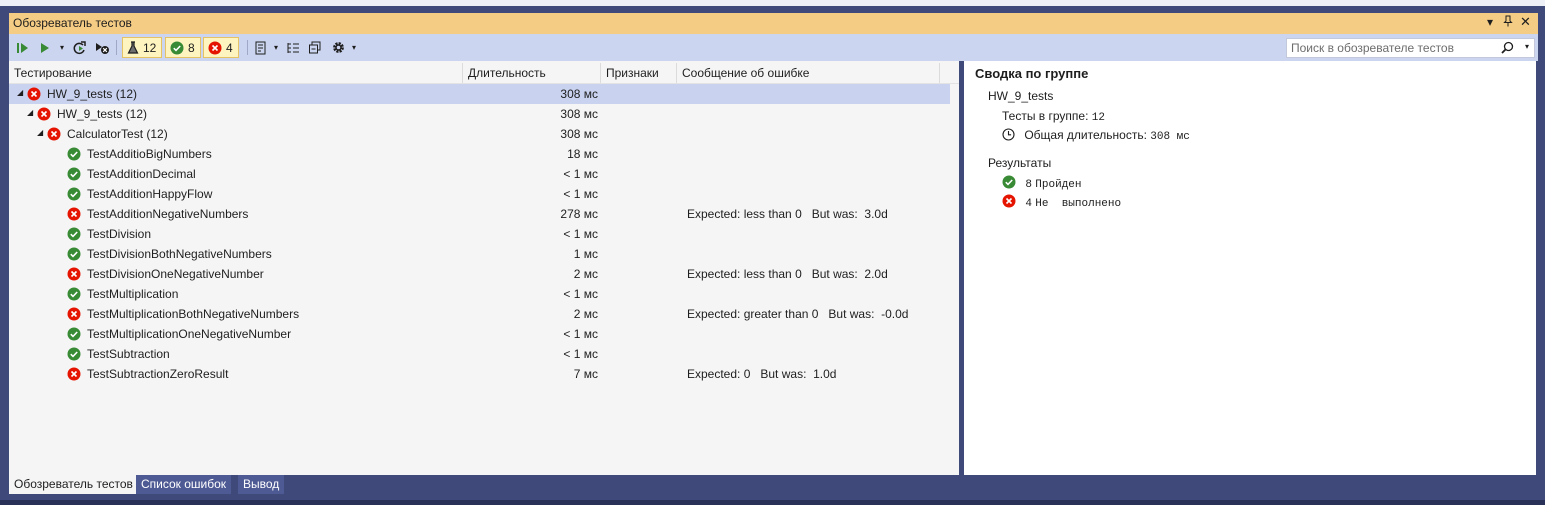 Image resolution: width=1545 pixels, height=505 pixels. What do you see at coordinates (484, 134) in the screenshot?
I see `test-row: ◢ CalculatorTest (12) 308 мс` at bounding box center [484, 134].